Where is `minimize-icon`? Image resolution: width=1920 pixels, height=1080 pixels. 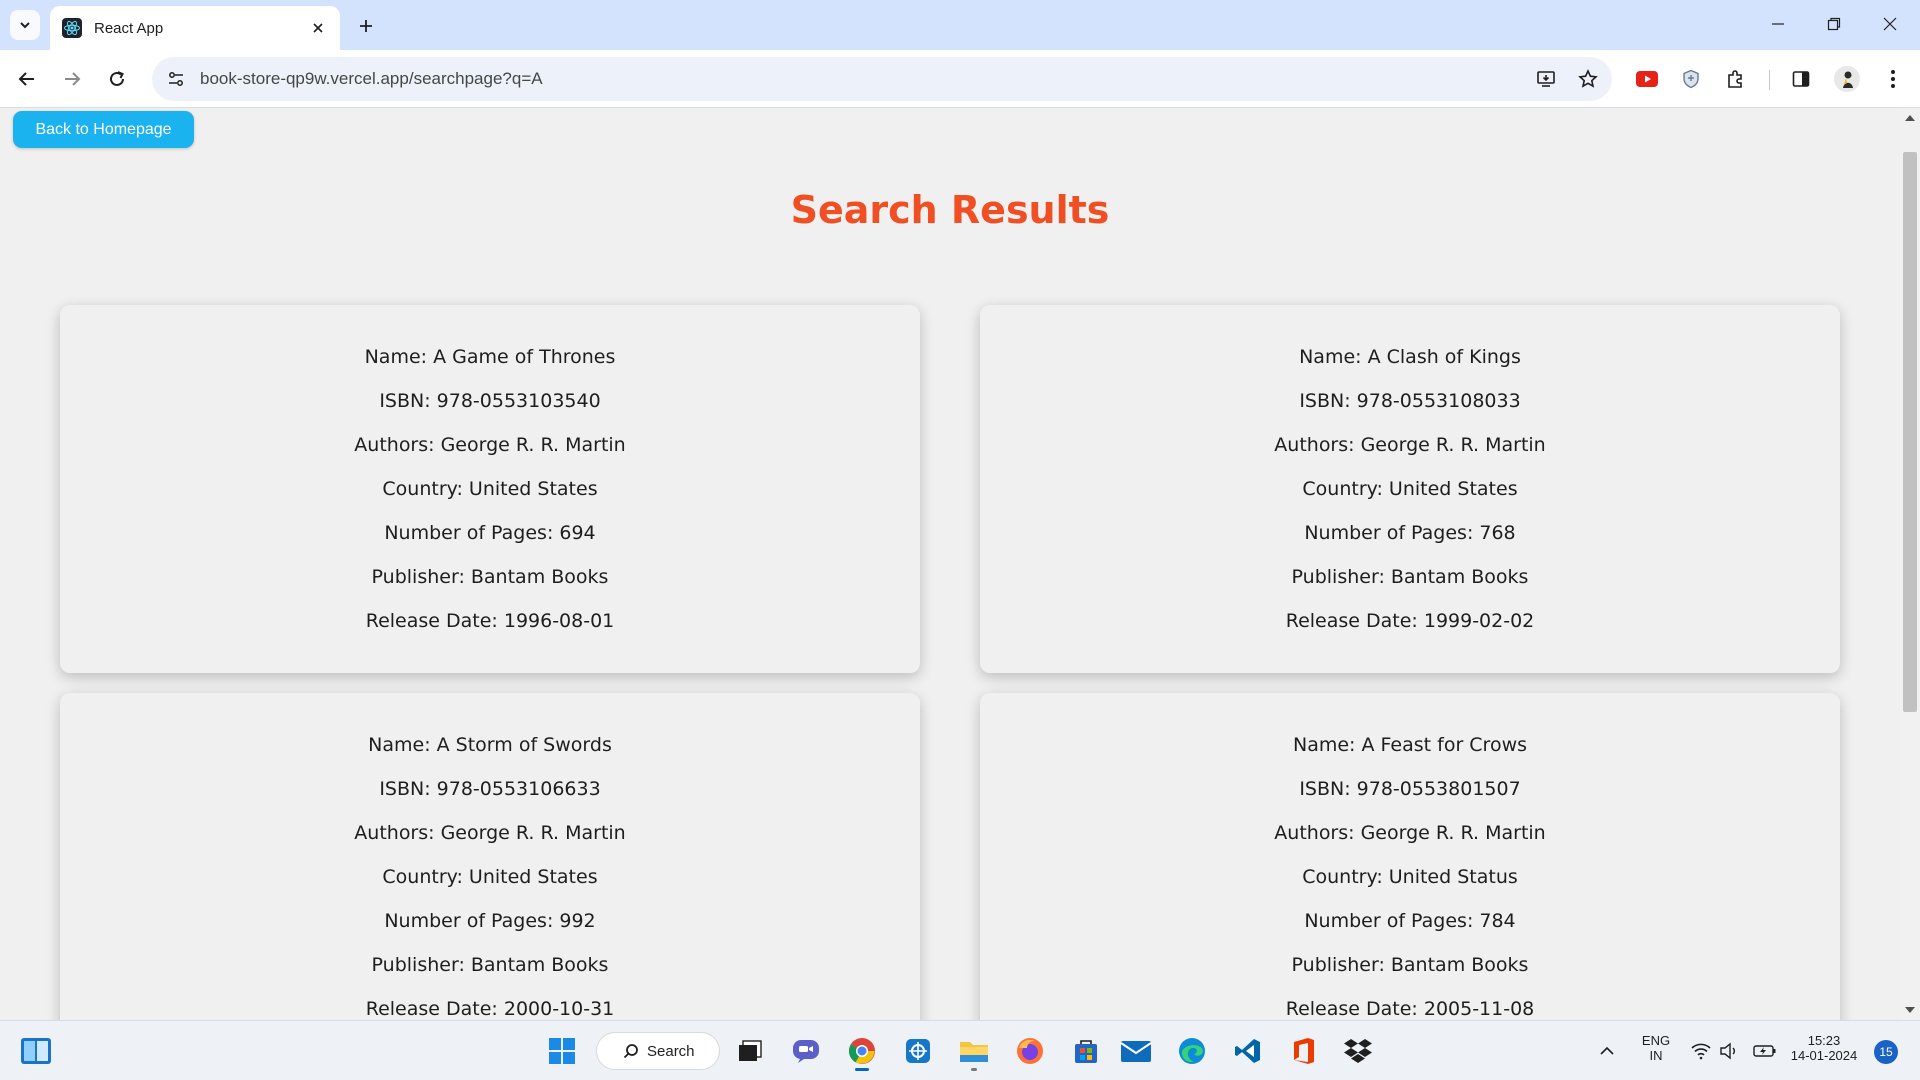 minimize-icon is located at coordinates (1778, 24).